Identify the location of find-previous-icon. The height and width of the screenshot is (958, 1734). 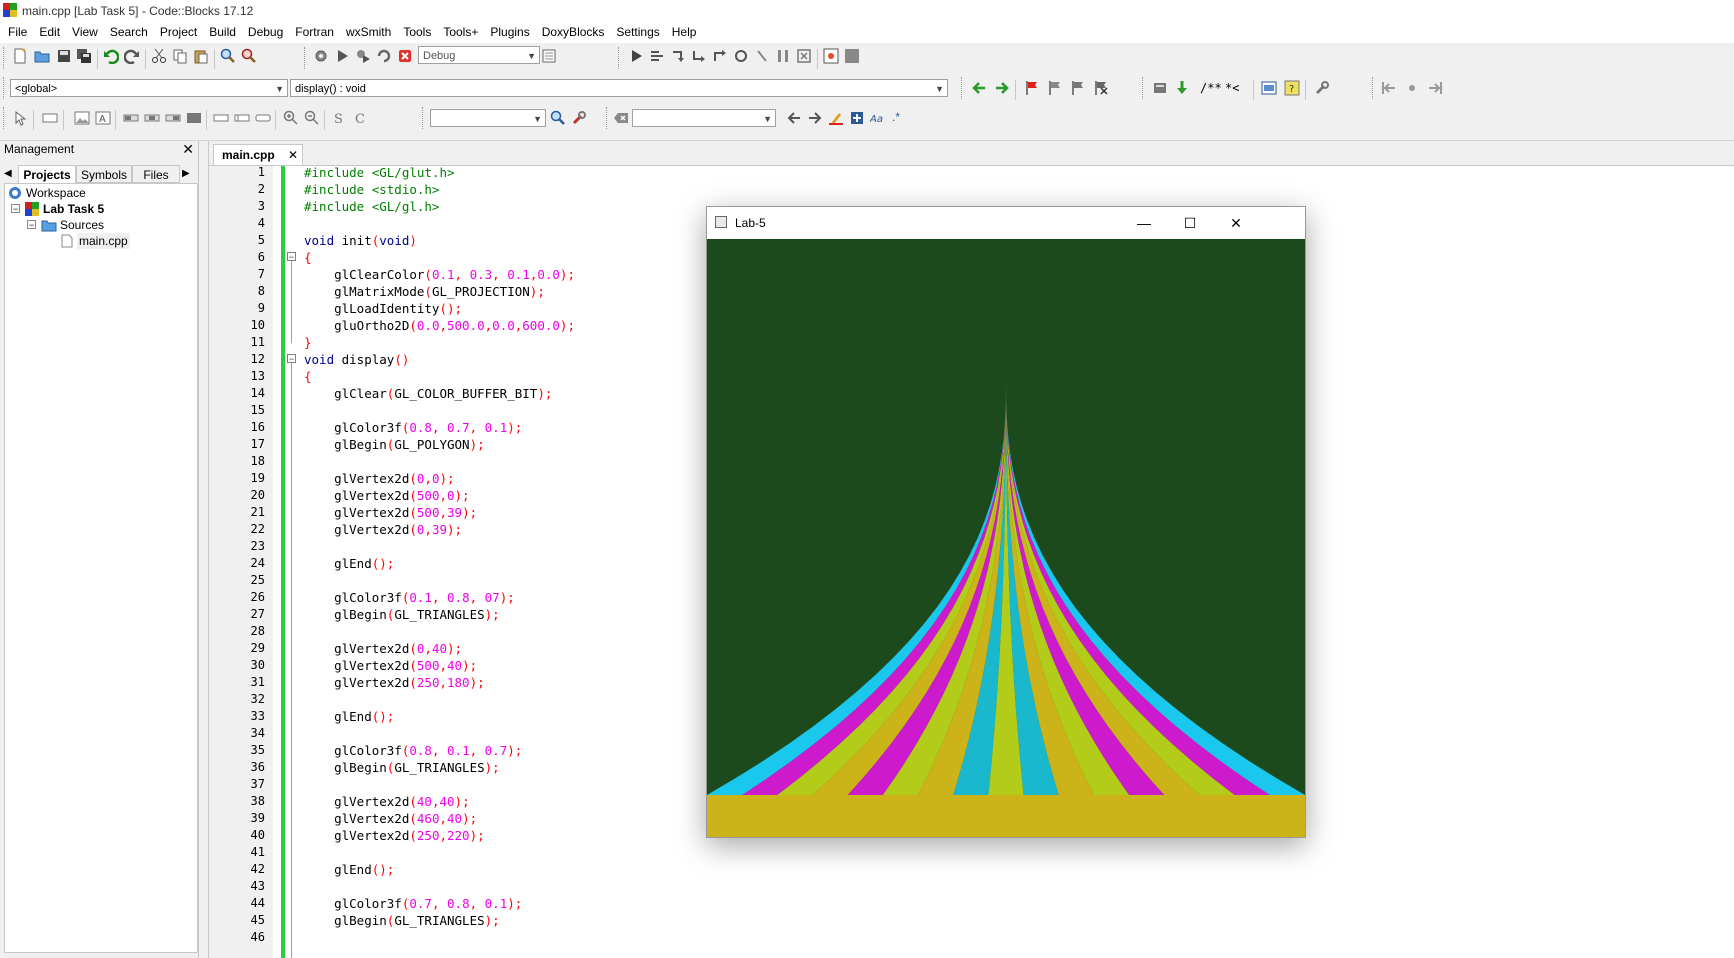
(794, 118).